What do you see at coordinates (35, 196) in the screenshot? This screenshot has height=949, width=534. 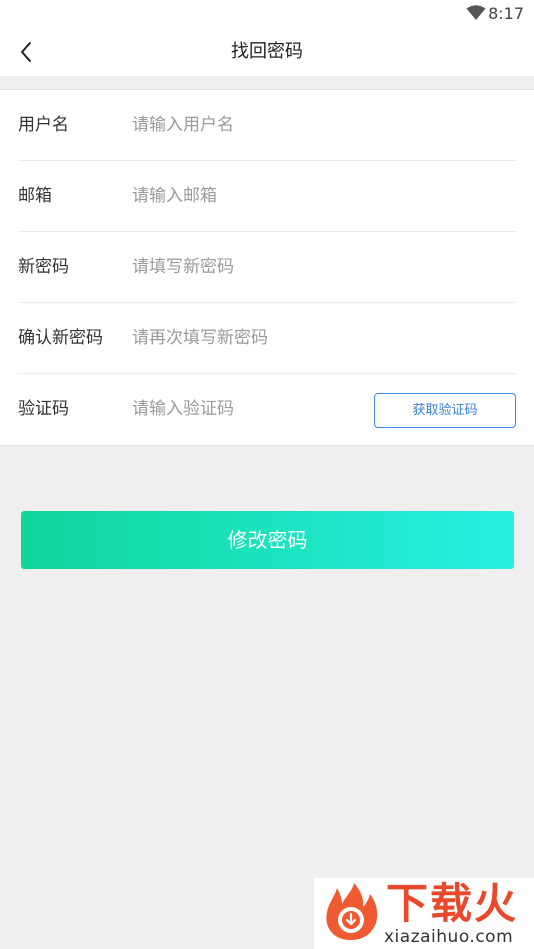 I see `email-label: 邮箱` at bounding box center [35, 196].